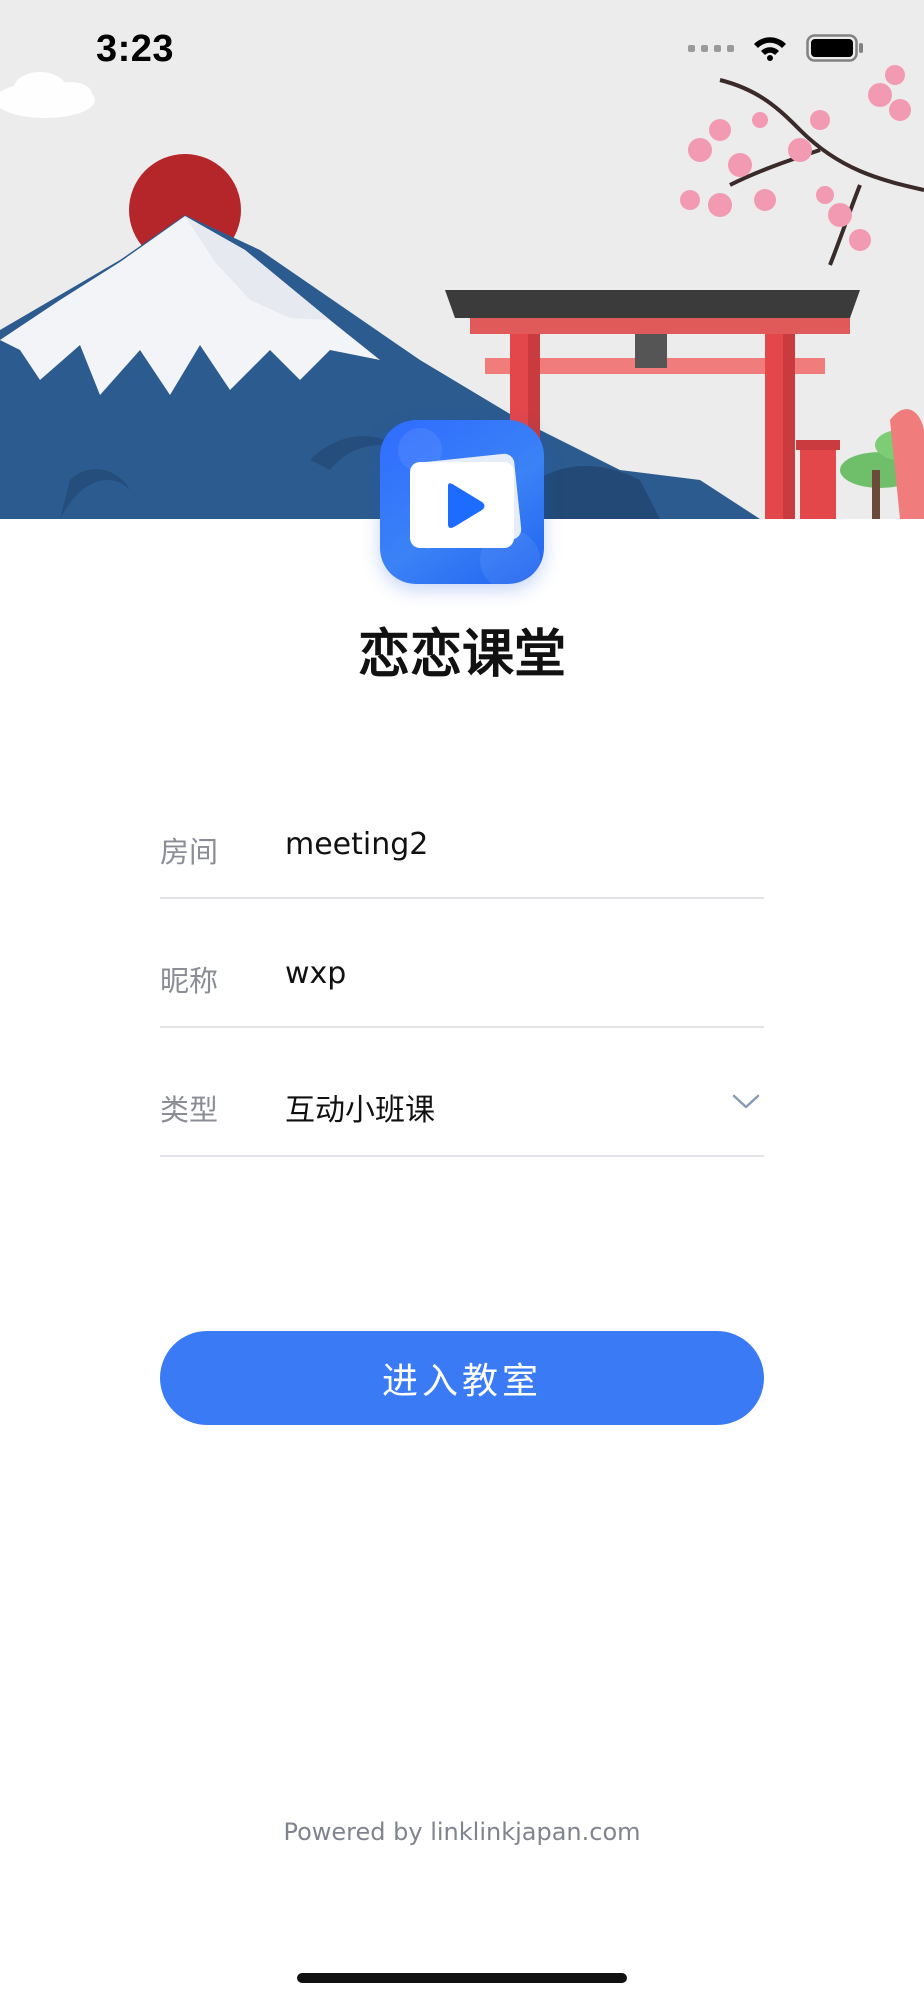 The image size is (924, 2000). I want to click on app-logo, so click(462, 502).